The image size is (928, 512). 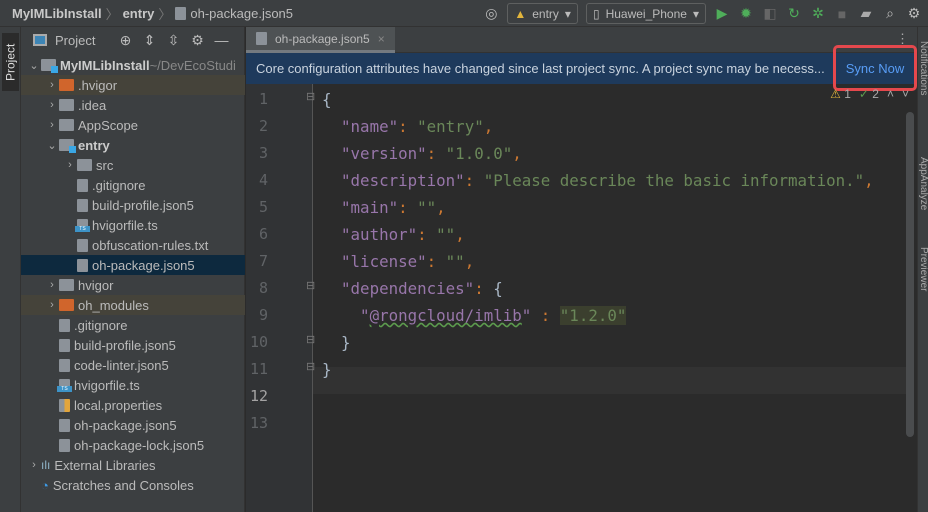 What do you see at coordinates (412, 288) in the screenshot?
I see `code-line: "dependencies": {` at bounding box center [412, 288].